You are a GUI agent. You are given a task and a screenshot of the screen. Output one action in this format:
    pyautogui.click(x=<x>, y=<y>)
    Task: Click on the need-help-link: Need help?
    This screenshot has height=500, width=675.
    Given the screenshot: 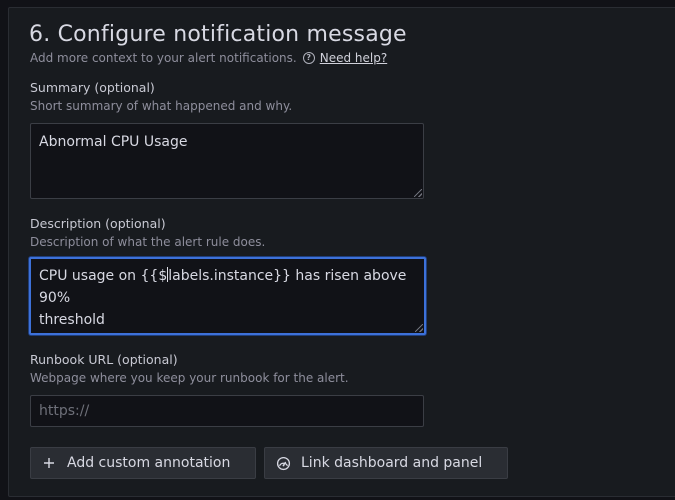 What is the action you would take?
    pyautogui.click(x=353, y=58)
    